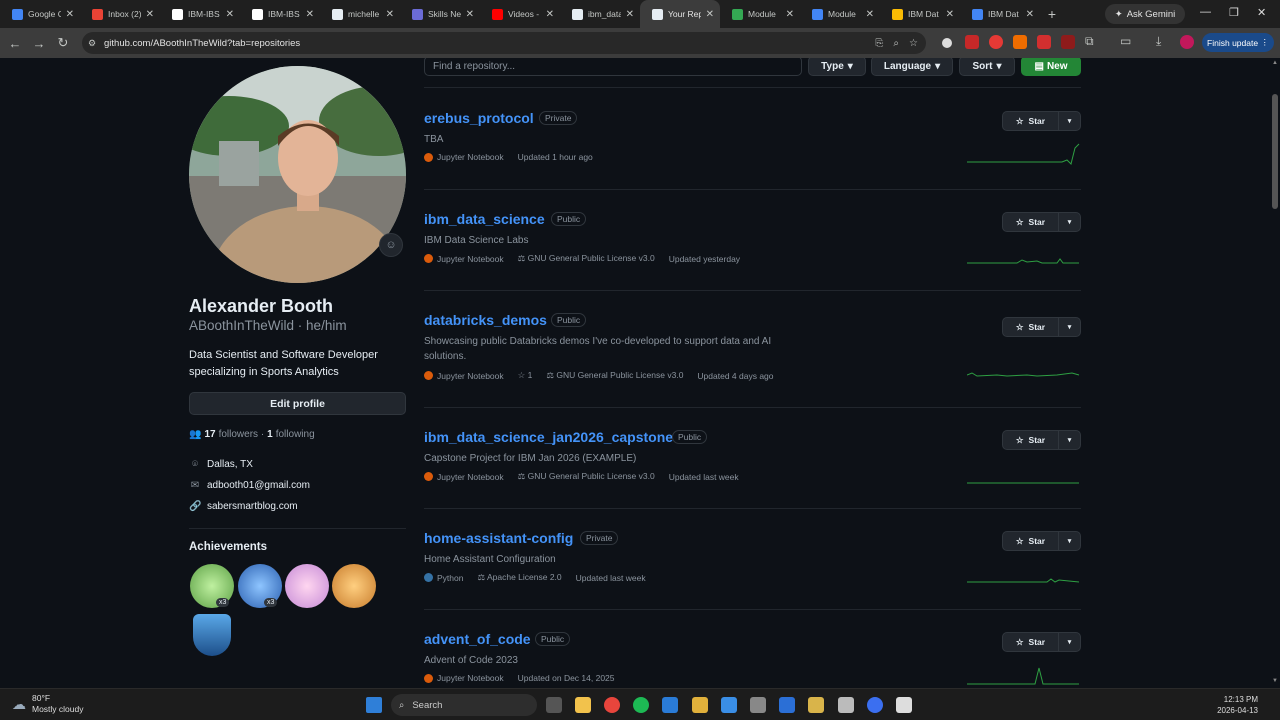  What do you see at coordinates (641, 705) in the screenshot?
I see `spotify-icon` at bounding box center [641, 705].